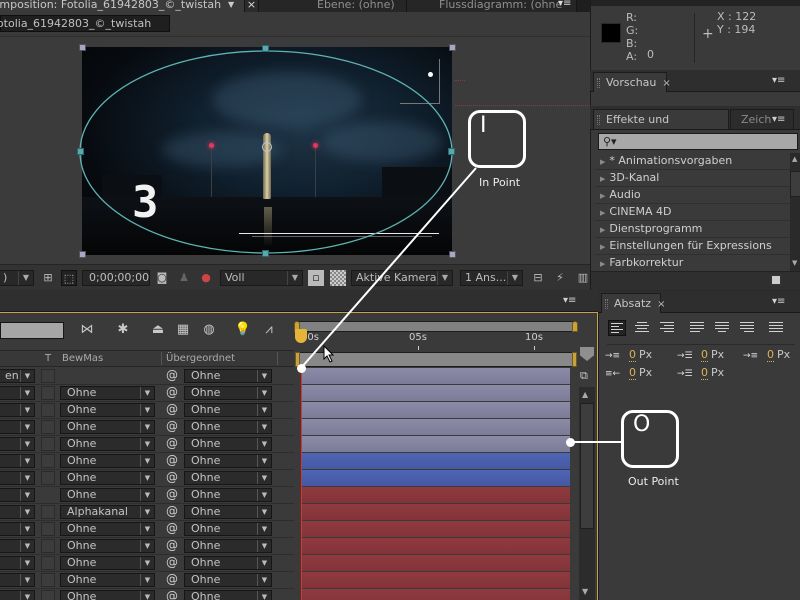  I want to click on out-point-glyph: O, so click(642, 424).